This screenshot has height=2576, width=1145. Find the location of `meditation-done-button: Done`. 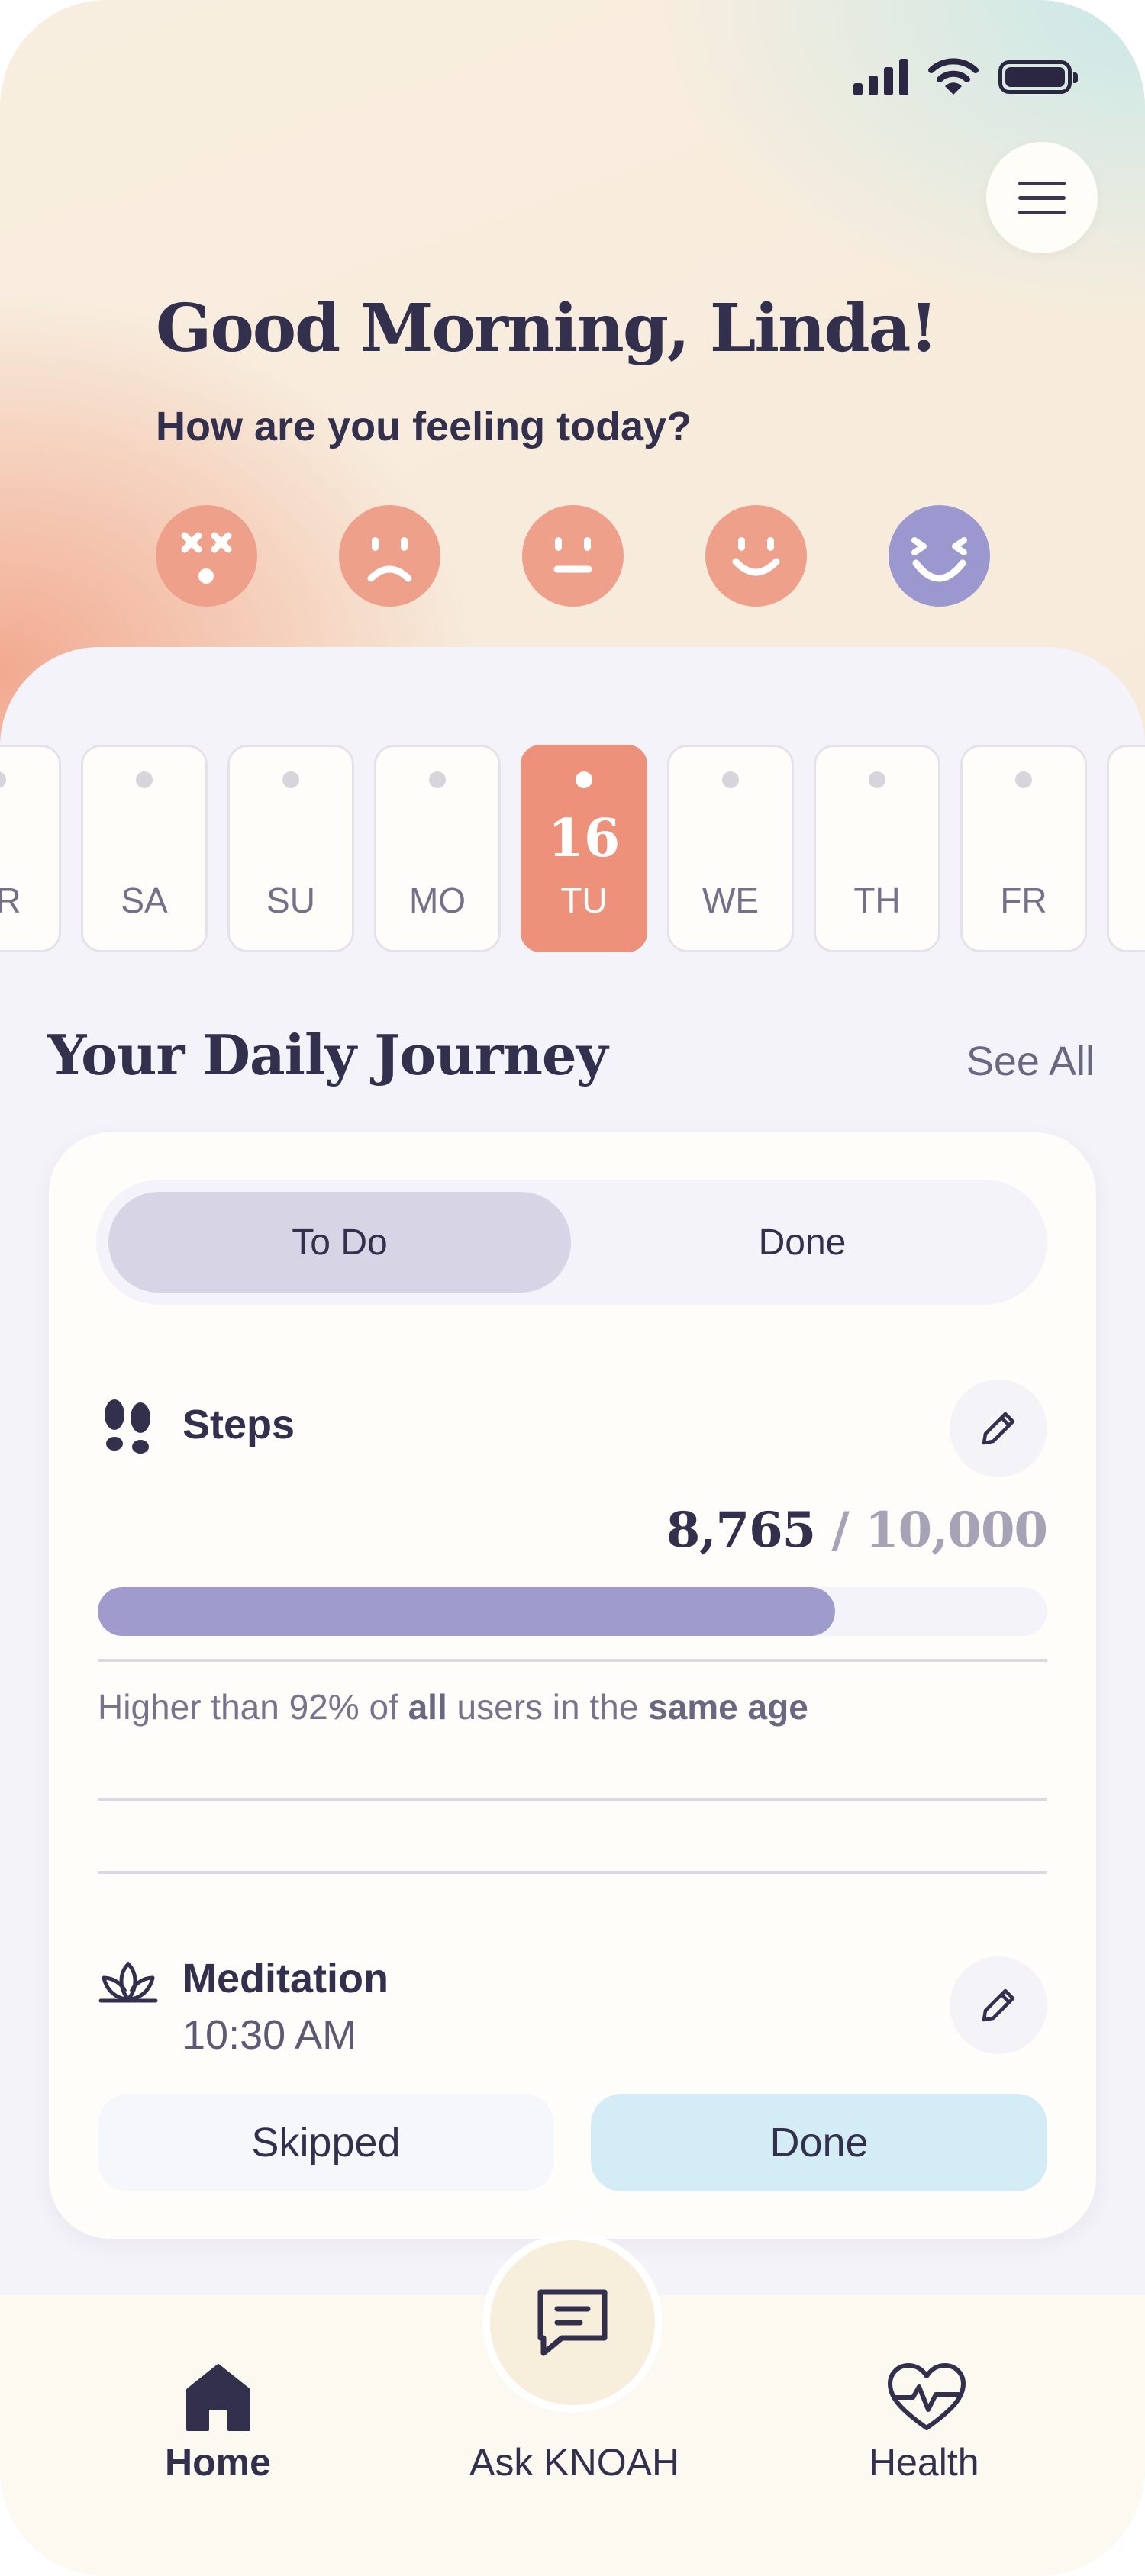

meditation-done-button: Done is located at coordinates (819, 2142).